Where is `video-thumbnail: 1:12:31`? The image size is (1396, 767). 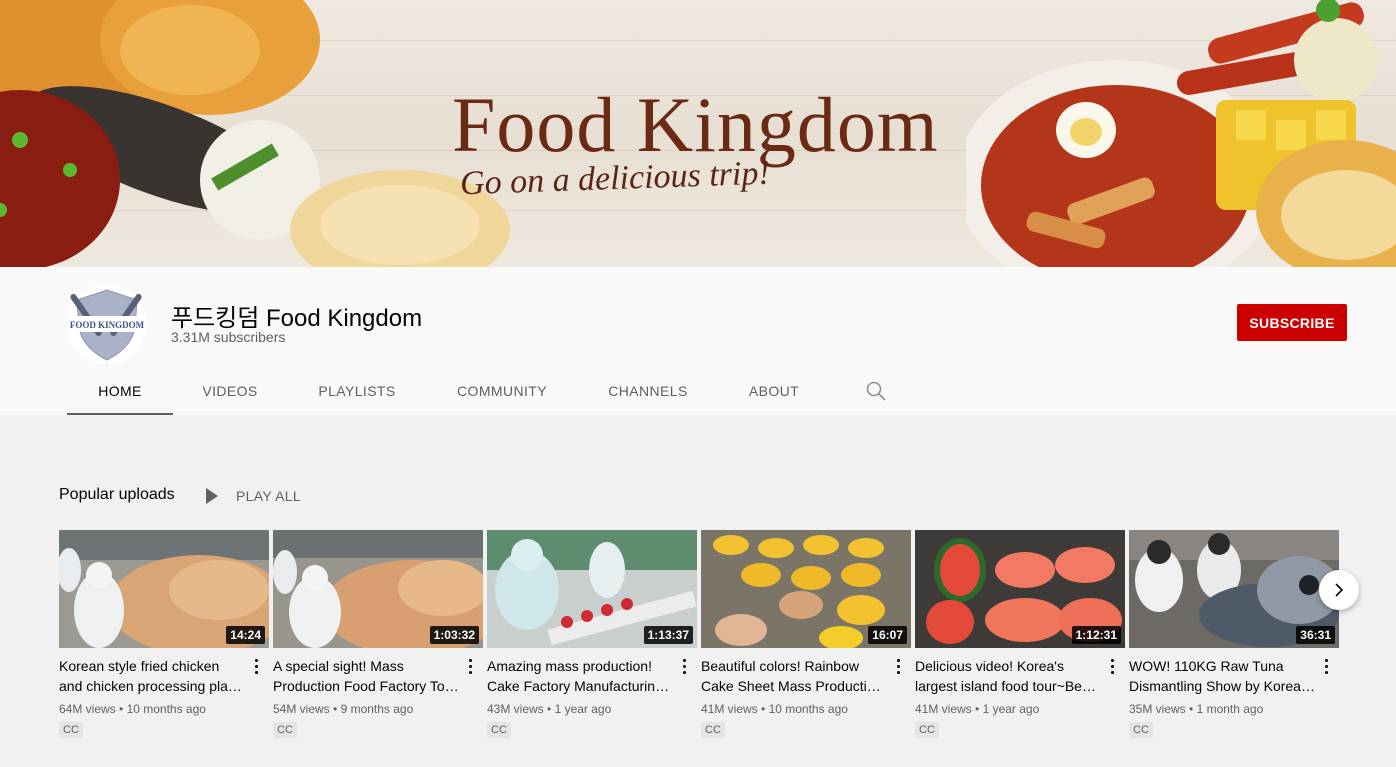 video-thumbnail: 1:12:31 is located at coordinates (1020, 589).